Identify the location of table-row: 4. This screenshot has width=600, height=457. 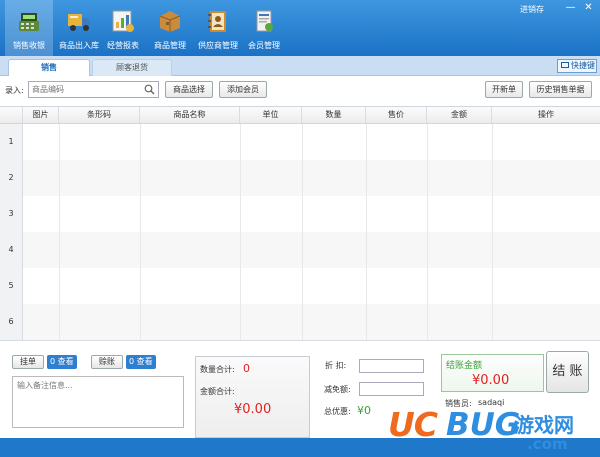
(300, 250).